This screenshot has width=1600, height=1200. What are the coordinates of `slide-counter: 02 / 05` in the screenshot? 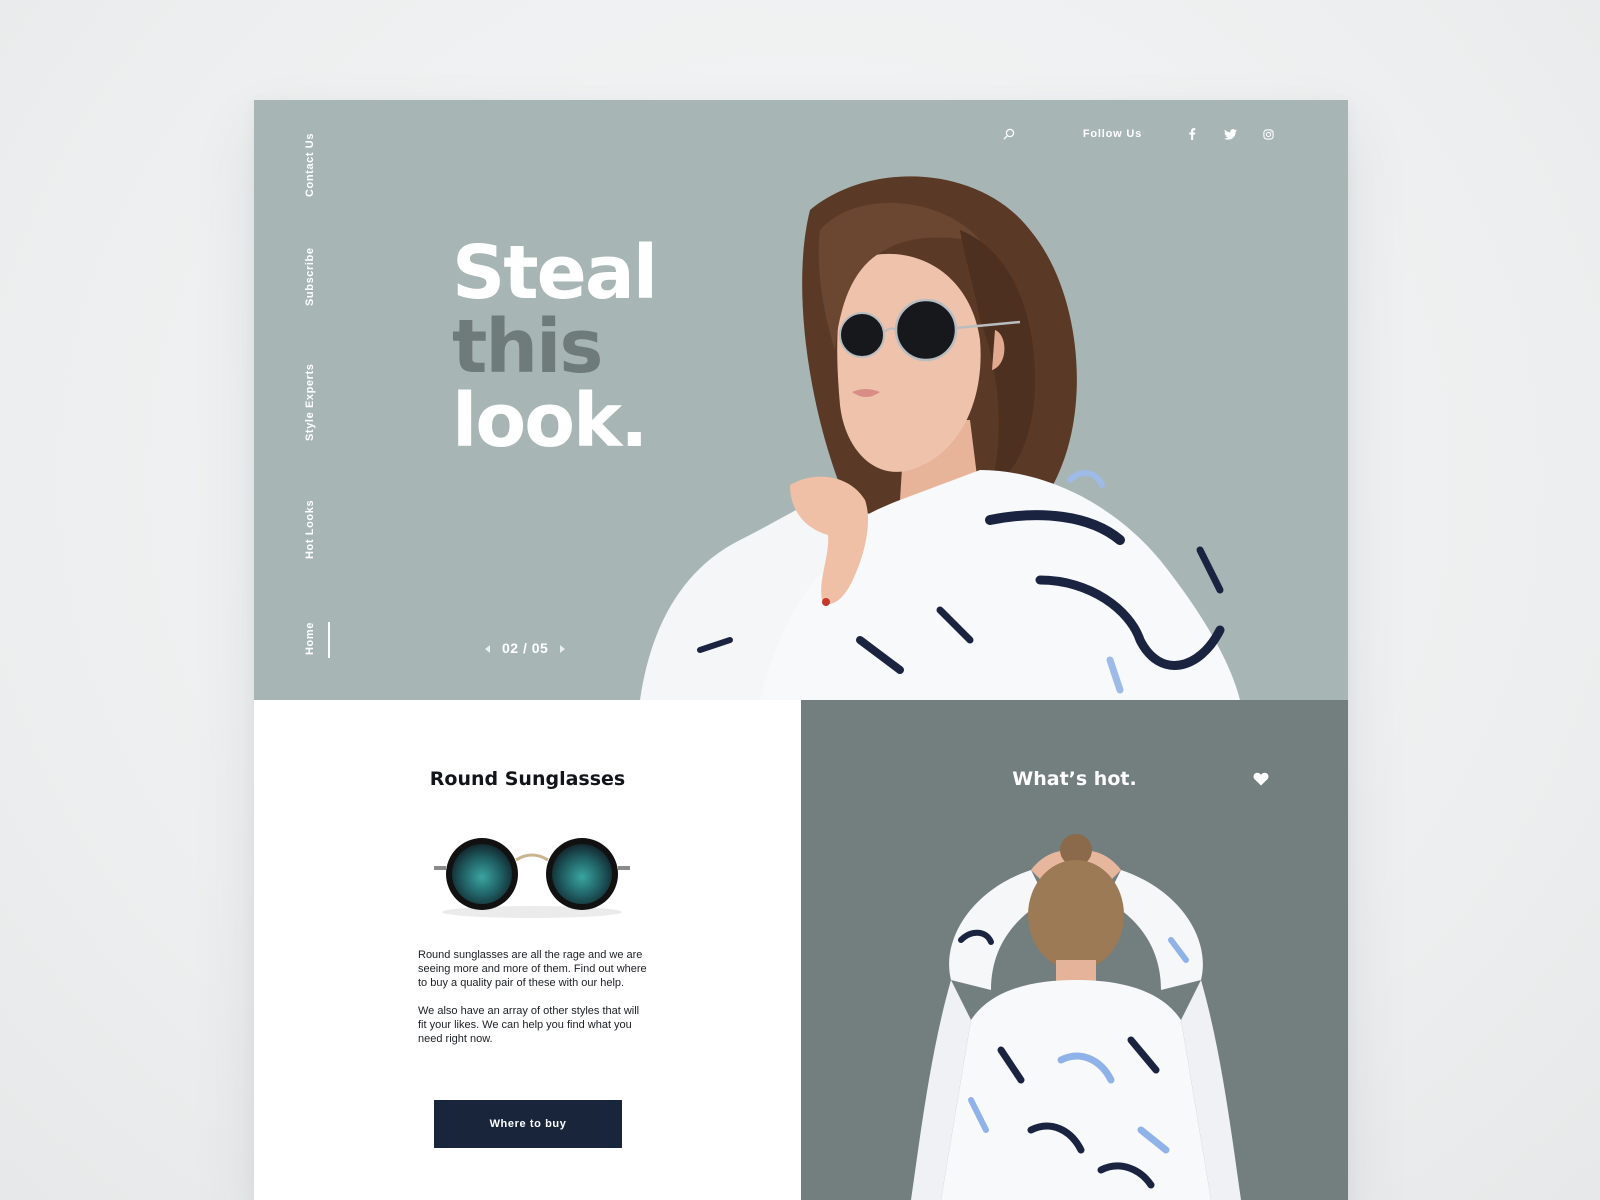 It's located at (525, 648).